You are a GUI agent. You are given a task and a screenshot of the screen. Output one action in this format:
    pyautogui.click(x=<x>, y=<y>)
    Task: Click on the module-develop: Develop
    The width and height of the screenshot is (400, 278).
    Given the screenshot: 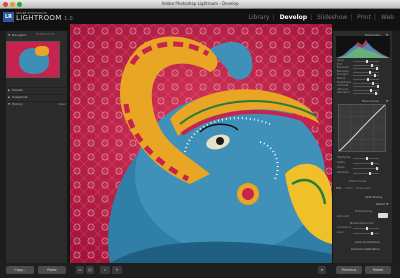 What is the action you would take?
    pyautogui.click(x=294, y=17)
    